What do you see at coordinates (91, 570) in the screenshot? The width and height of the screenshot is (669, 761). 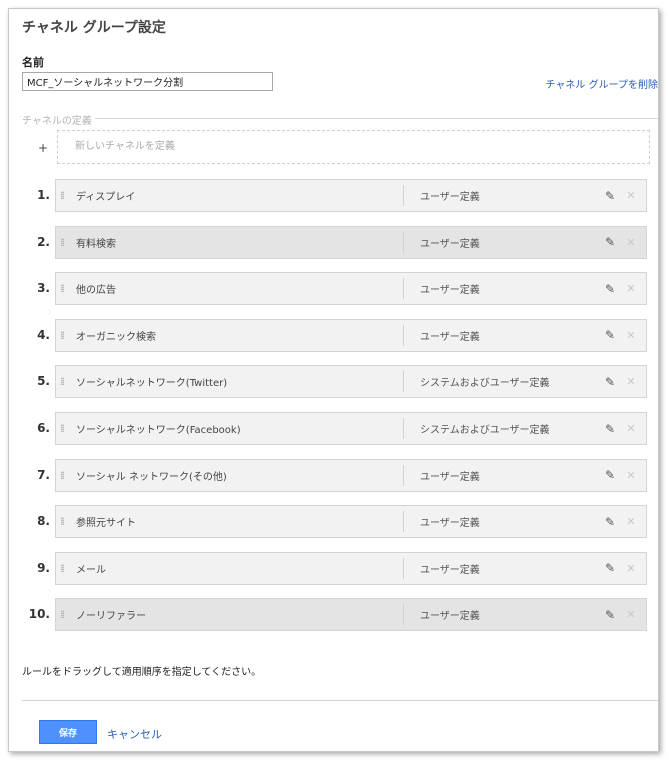 I see `channel-name: メール` at bounding box center [91, 570].